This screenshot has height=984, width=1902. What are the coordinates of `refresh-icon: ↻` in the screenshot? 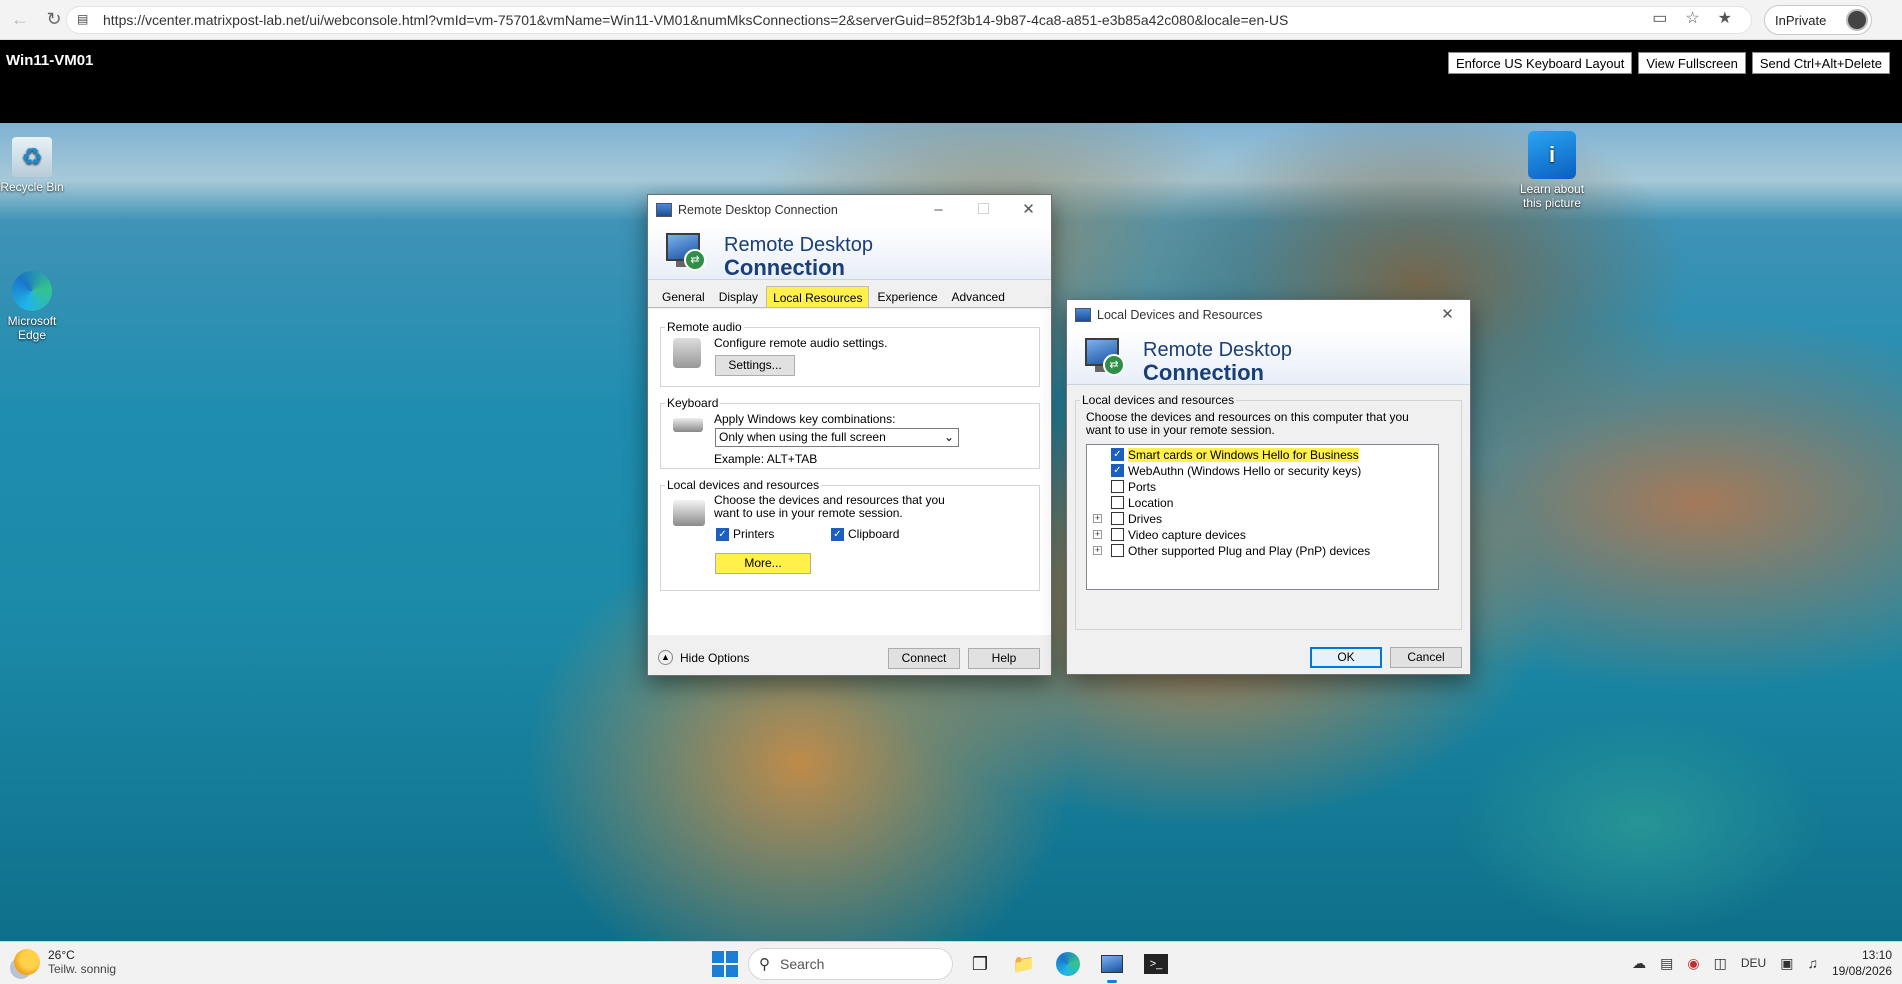 It's located at (54, 20).